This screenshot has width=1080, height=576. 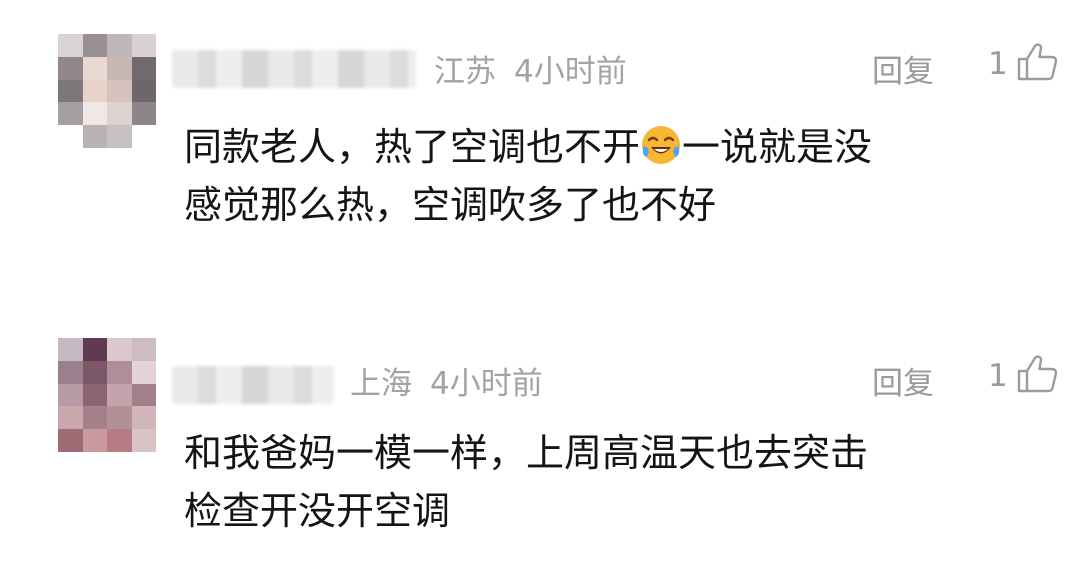 I want to click on comment-meta: 上海 4小时前, so click(x=446, y=380).